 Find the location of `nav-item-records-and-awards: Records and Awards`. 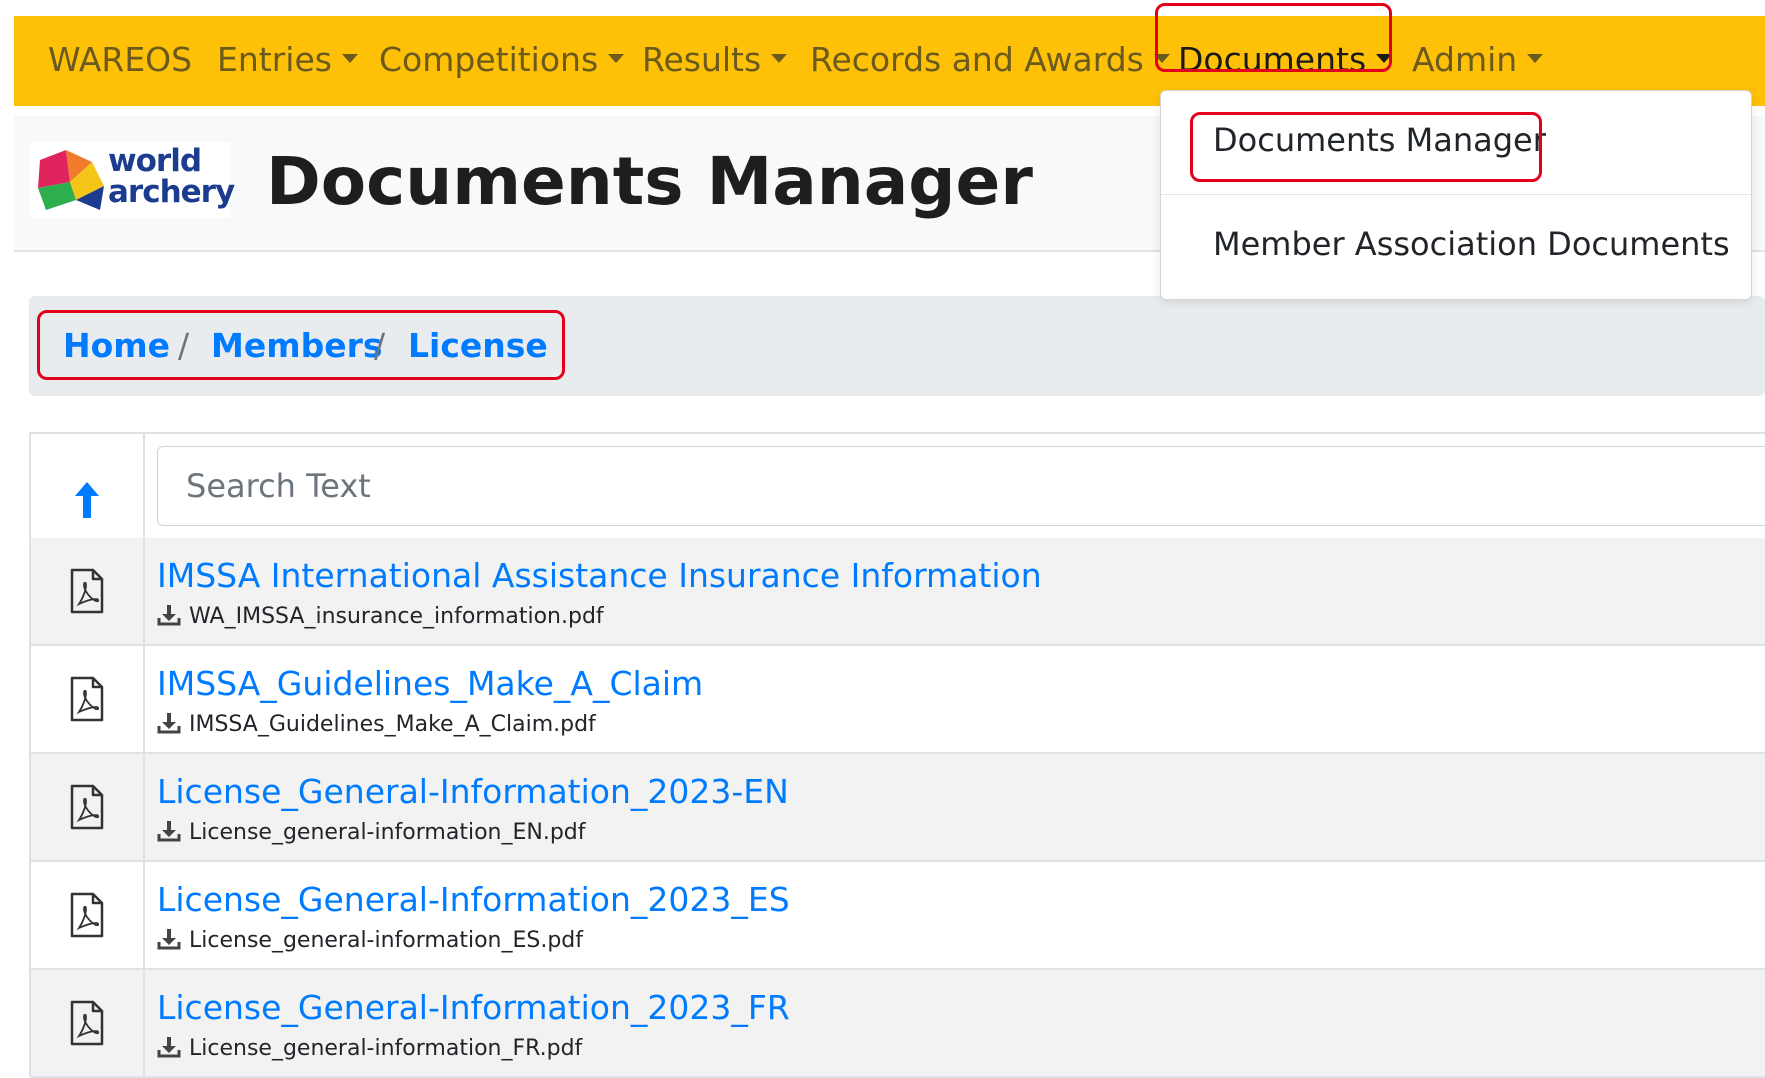

nav-item-records-and-awards: Records and Awards is located at coordinates (990, 60).